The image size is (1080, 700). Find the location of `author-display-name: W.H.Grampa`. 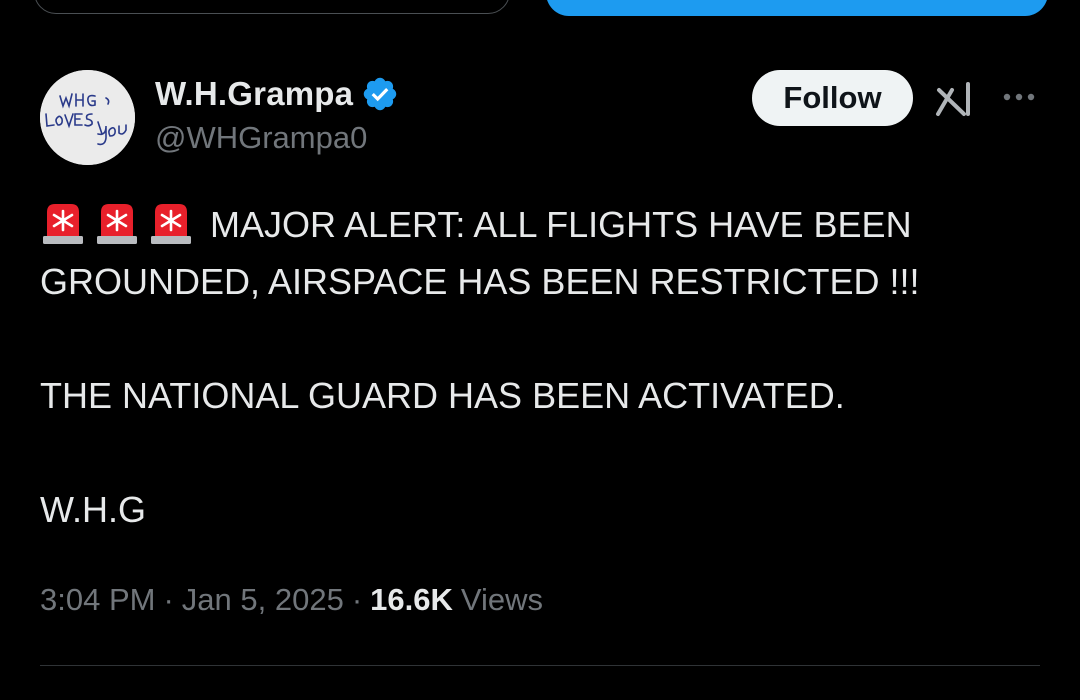

author-display-name: W.H.Grampa is located at coordinates (254, 94).